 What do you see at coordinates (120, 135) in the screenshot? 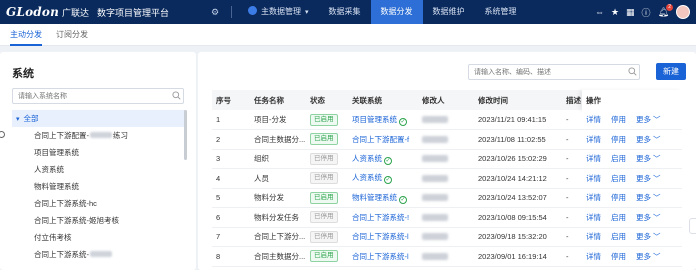
I see `tree-item-suffix: 练习` at bounding box center [120, 135].